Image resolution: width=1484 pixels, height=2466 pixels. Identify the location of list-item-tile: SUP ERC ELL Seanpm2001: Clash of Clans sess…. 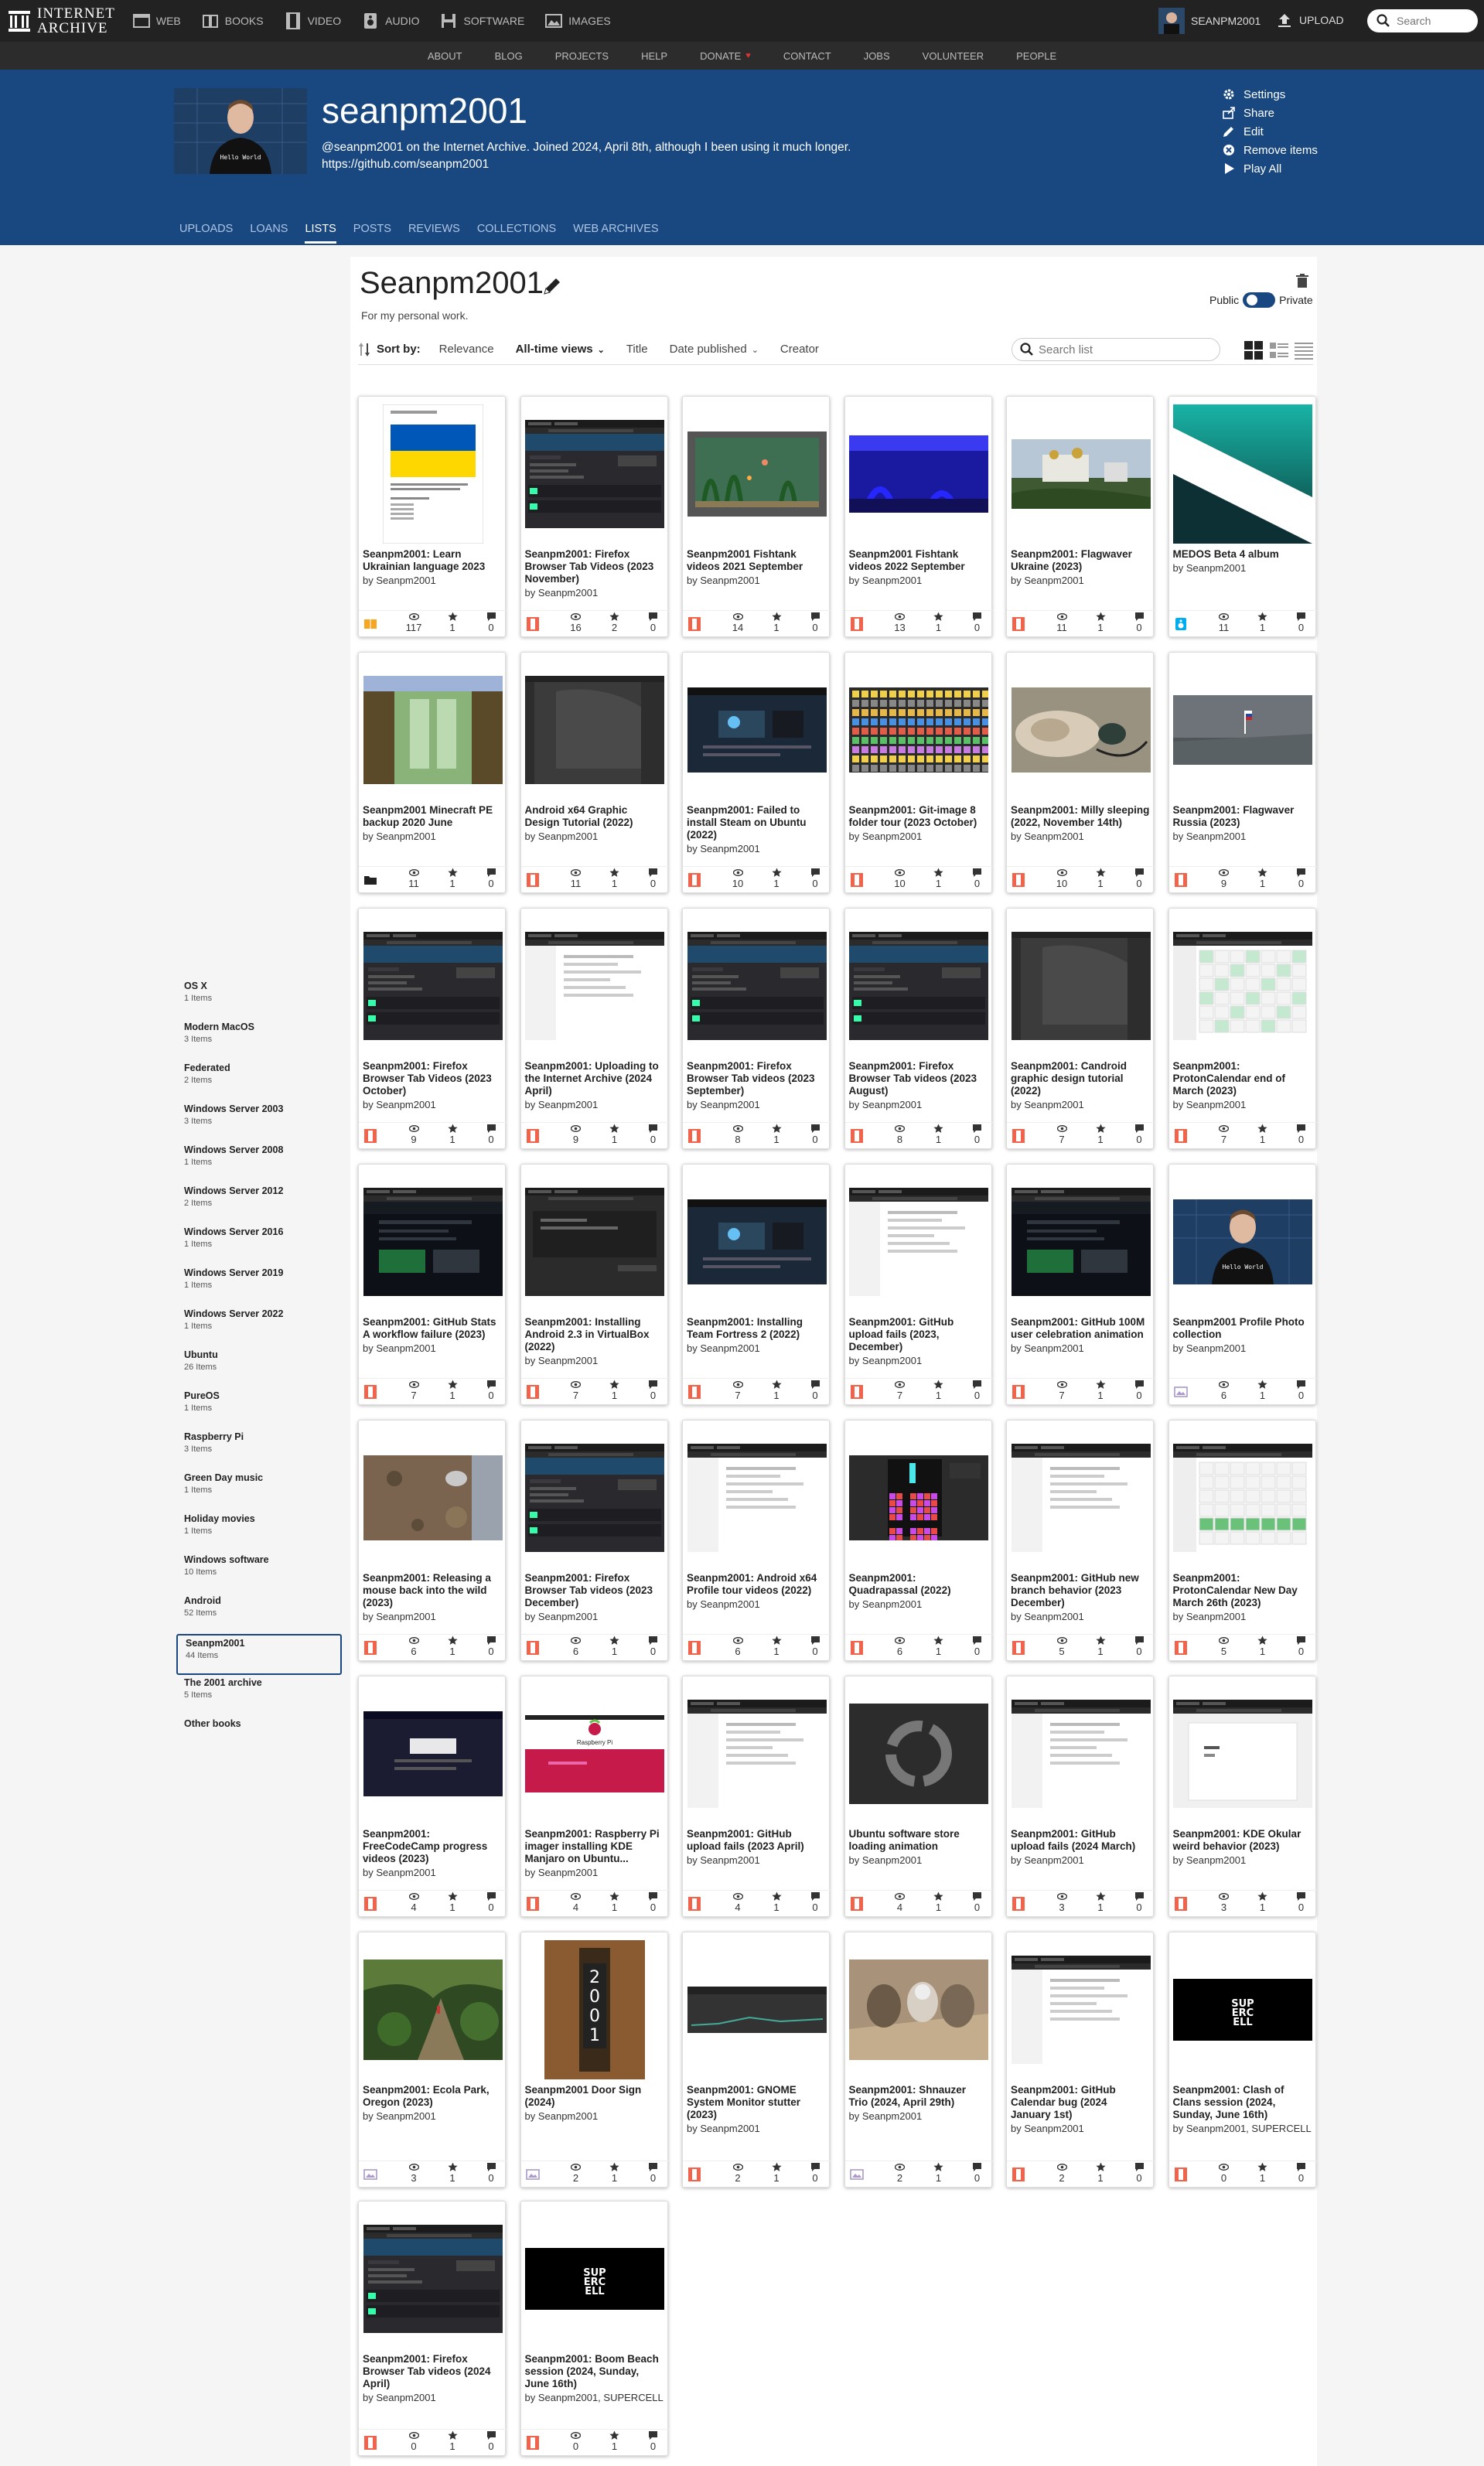
(1242, 2060).